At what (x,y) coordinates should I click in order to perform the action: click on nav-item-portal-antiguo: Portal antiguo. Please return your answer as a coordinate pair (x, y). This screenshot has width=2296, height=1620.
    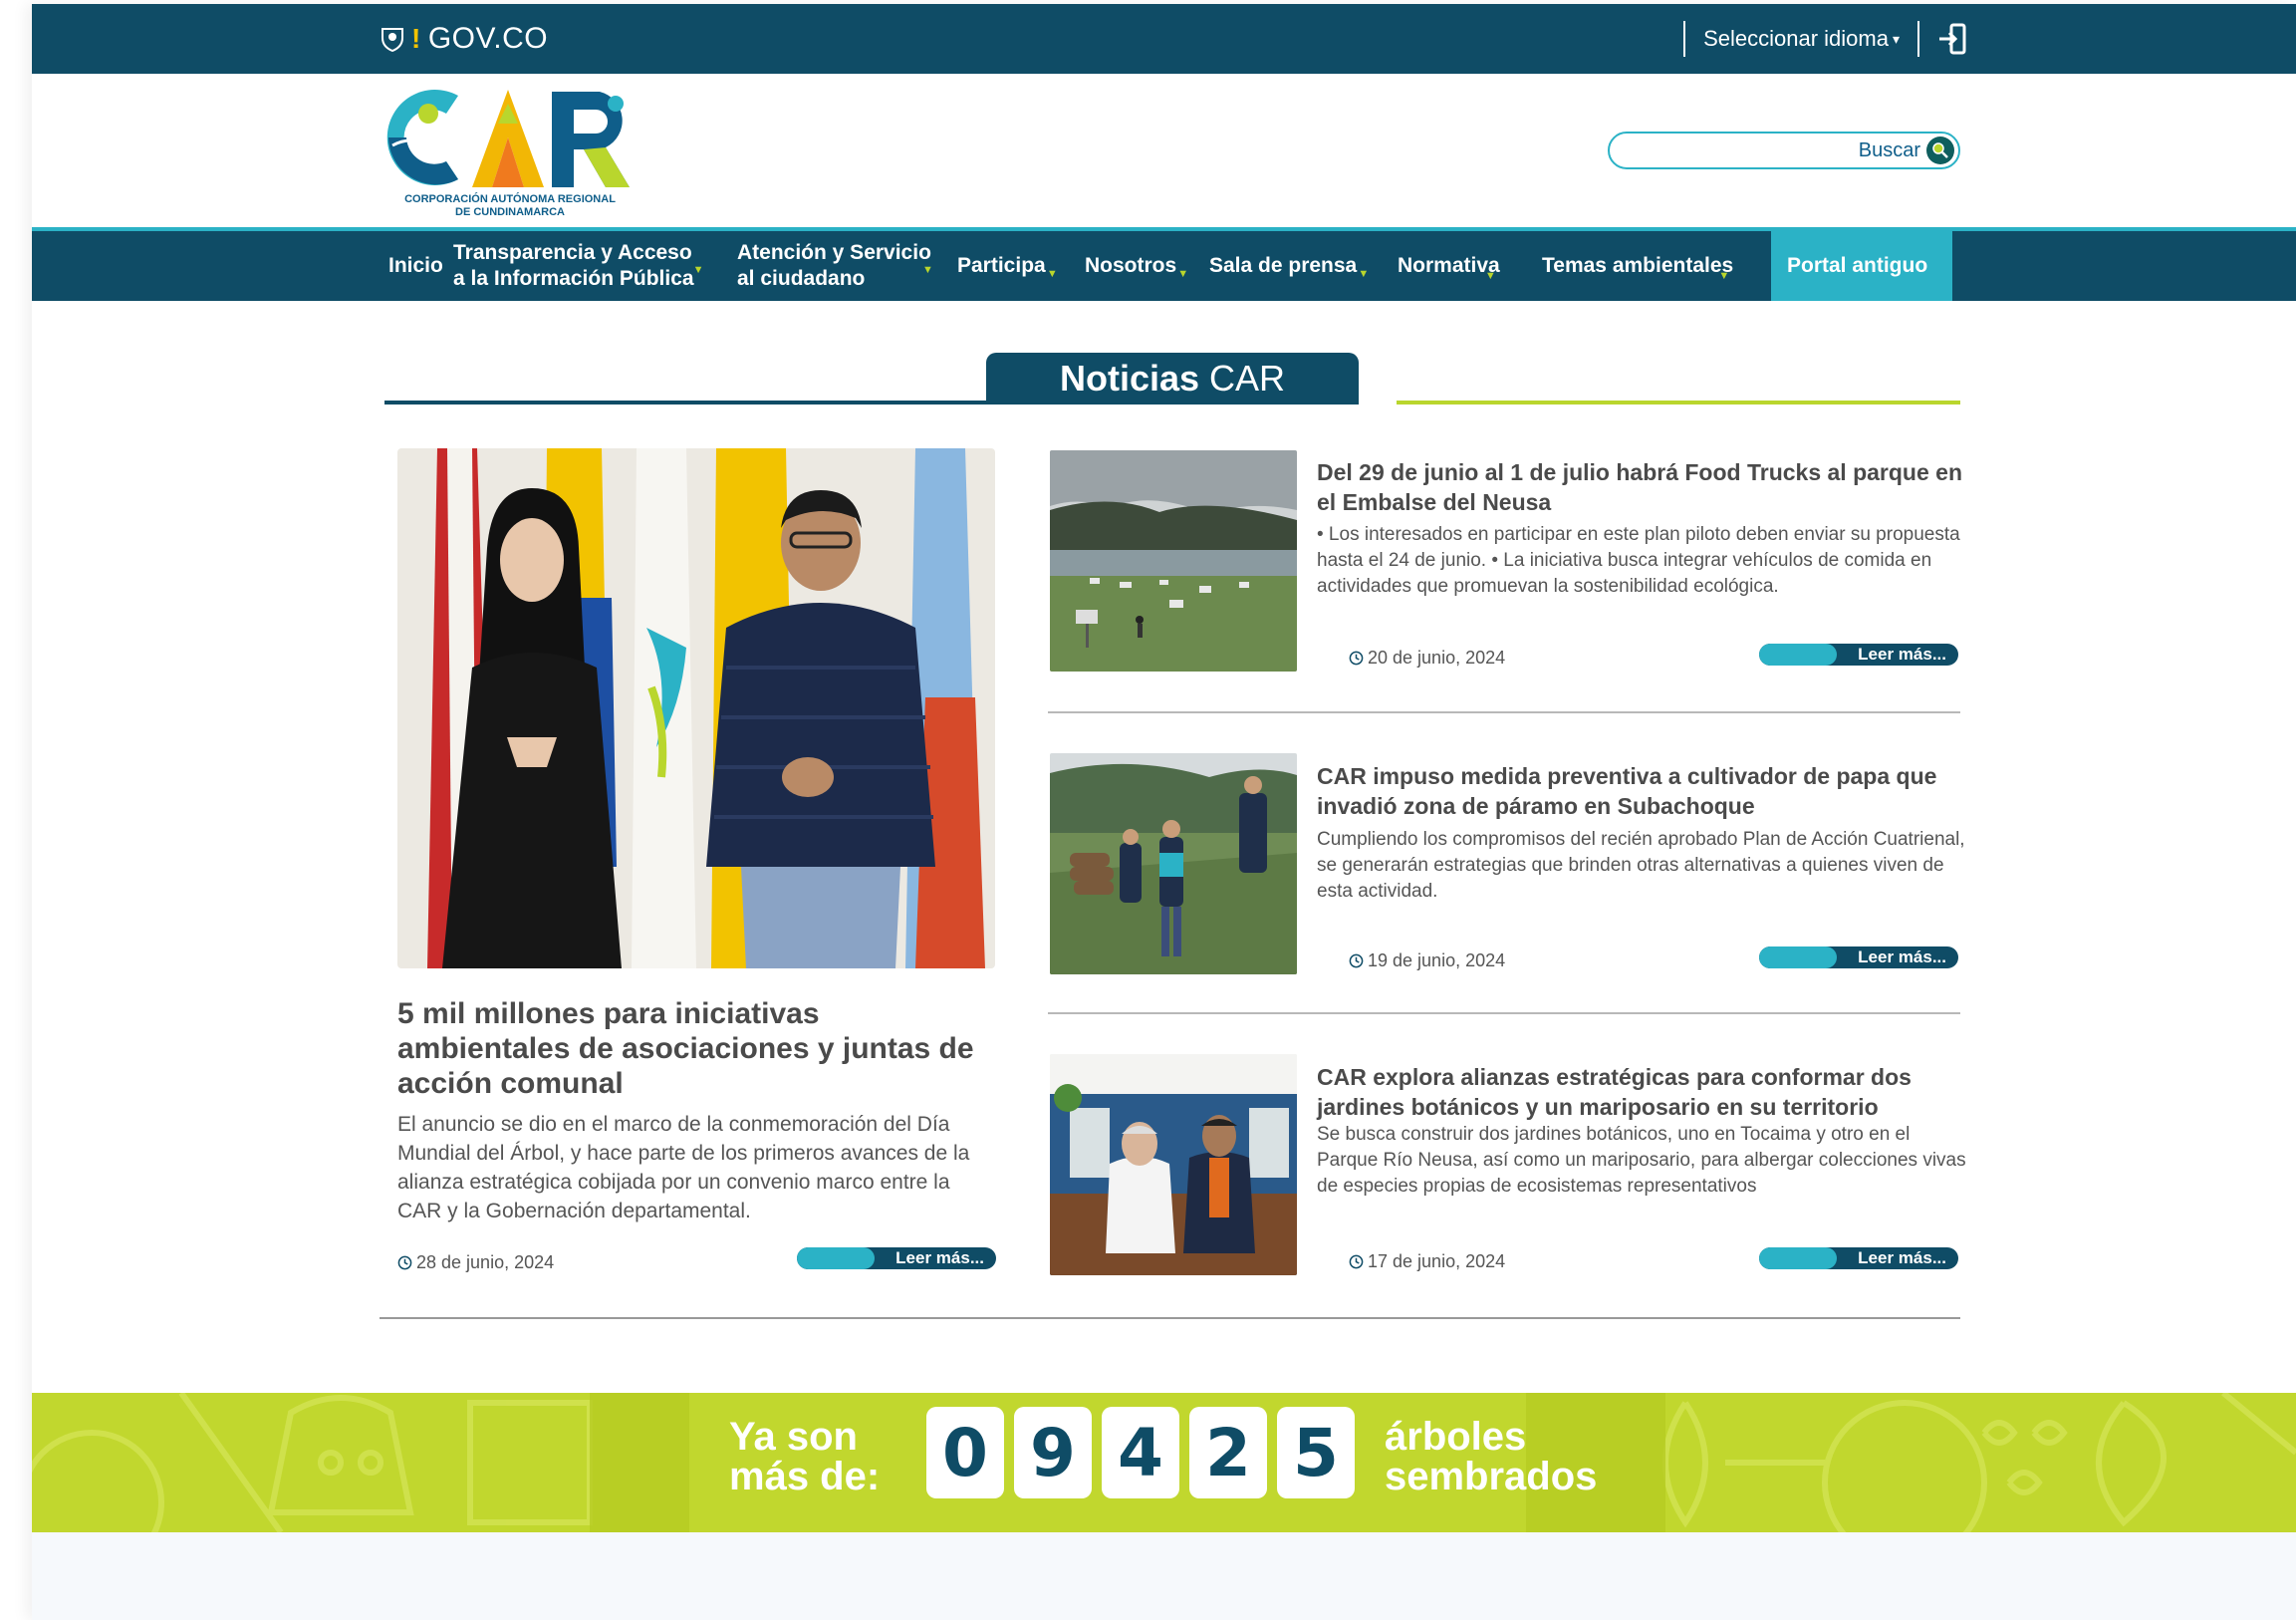
    Looking at the image, I should click on (1862, 266).